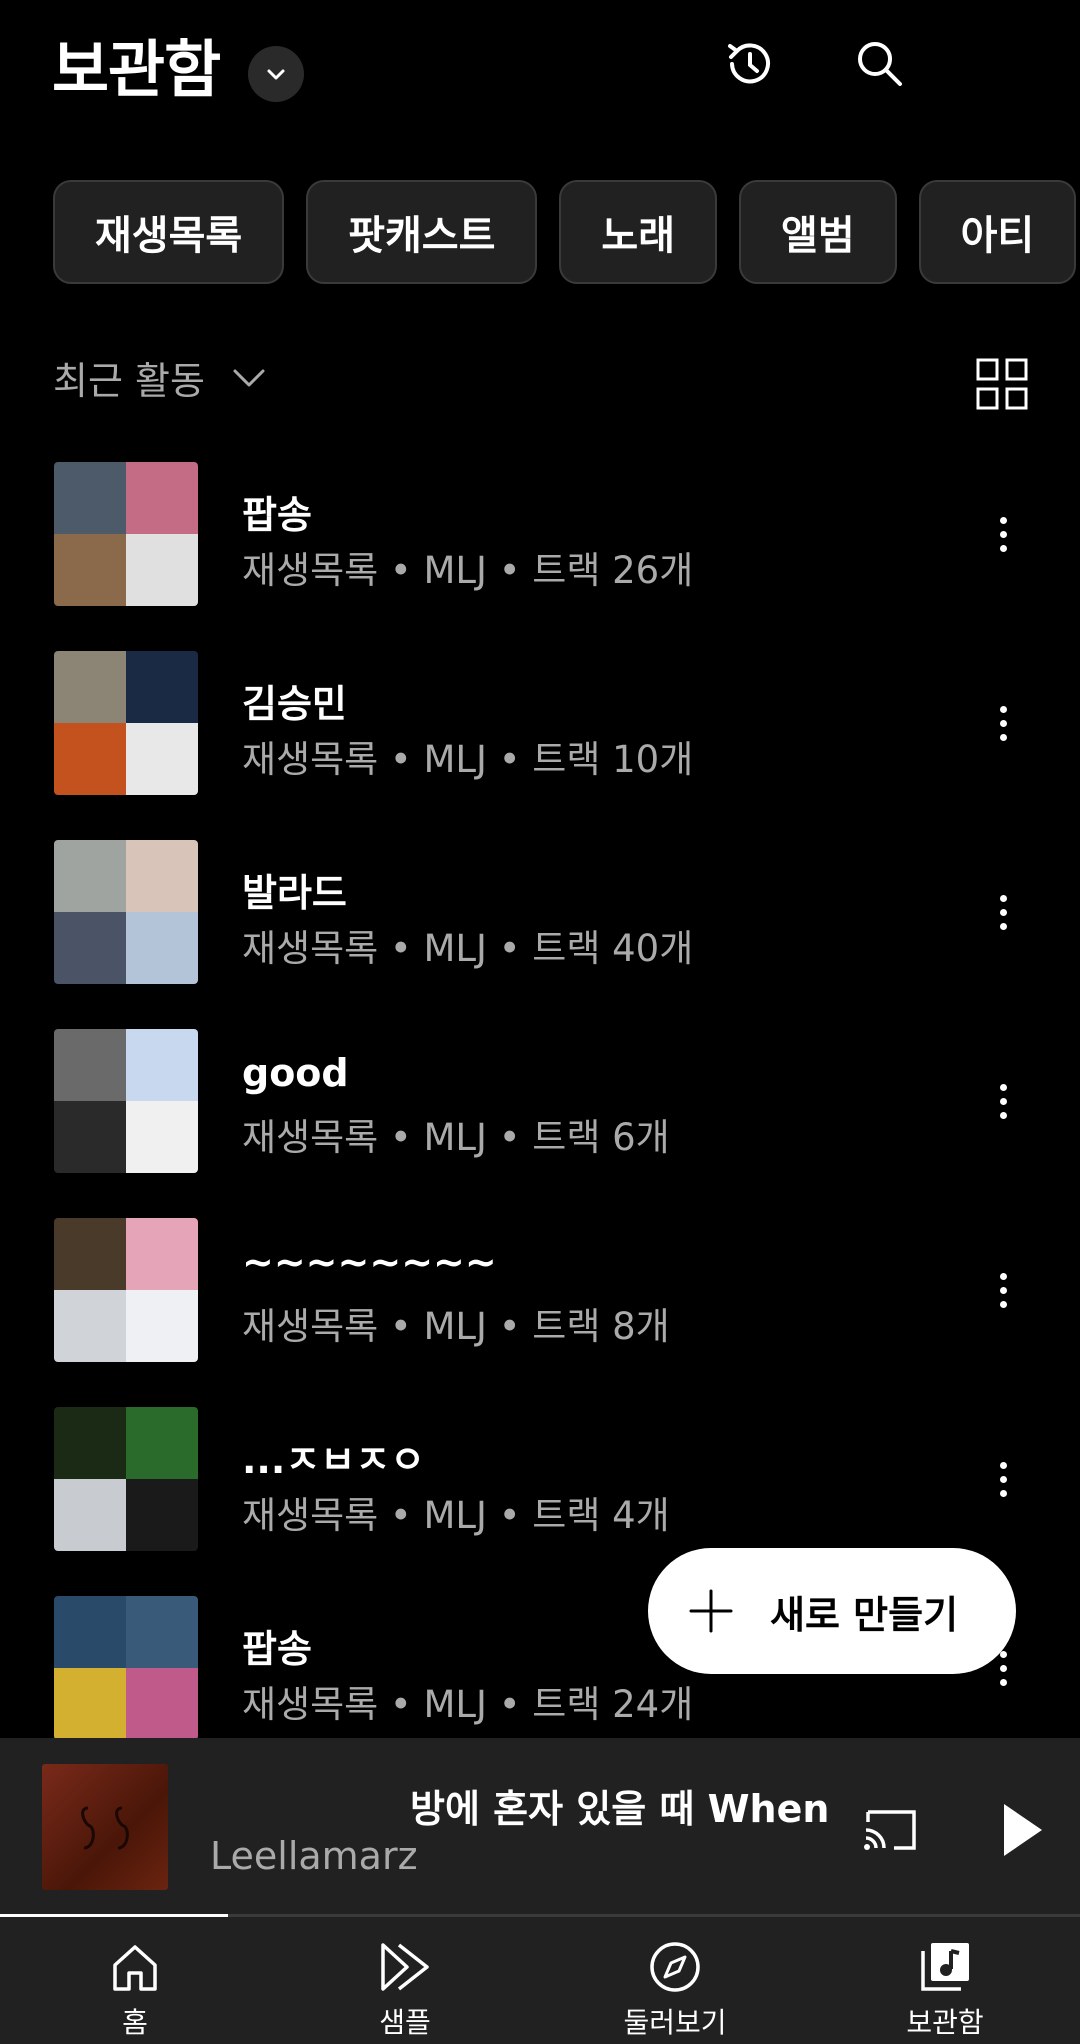 This screenshot has width=1080, height=2044. I want to click on nav-samples: 샘플, so click(405, 1980).